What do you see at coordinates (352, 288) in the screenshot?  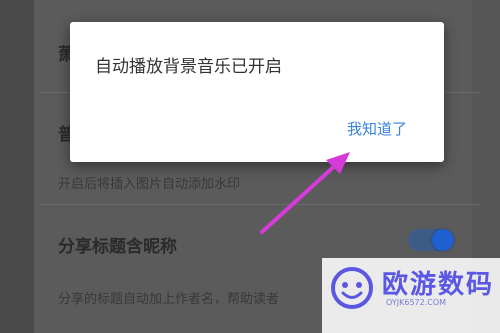 I see `smiley-logo-icon` at bounding box center [352, 288].